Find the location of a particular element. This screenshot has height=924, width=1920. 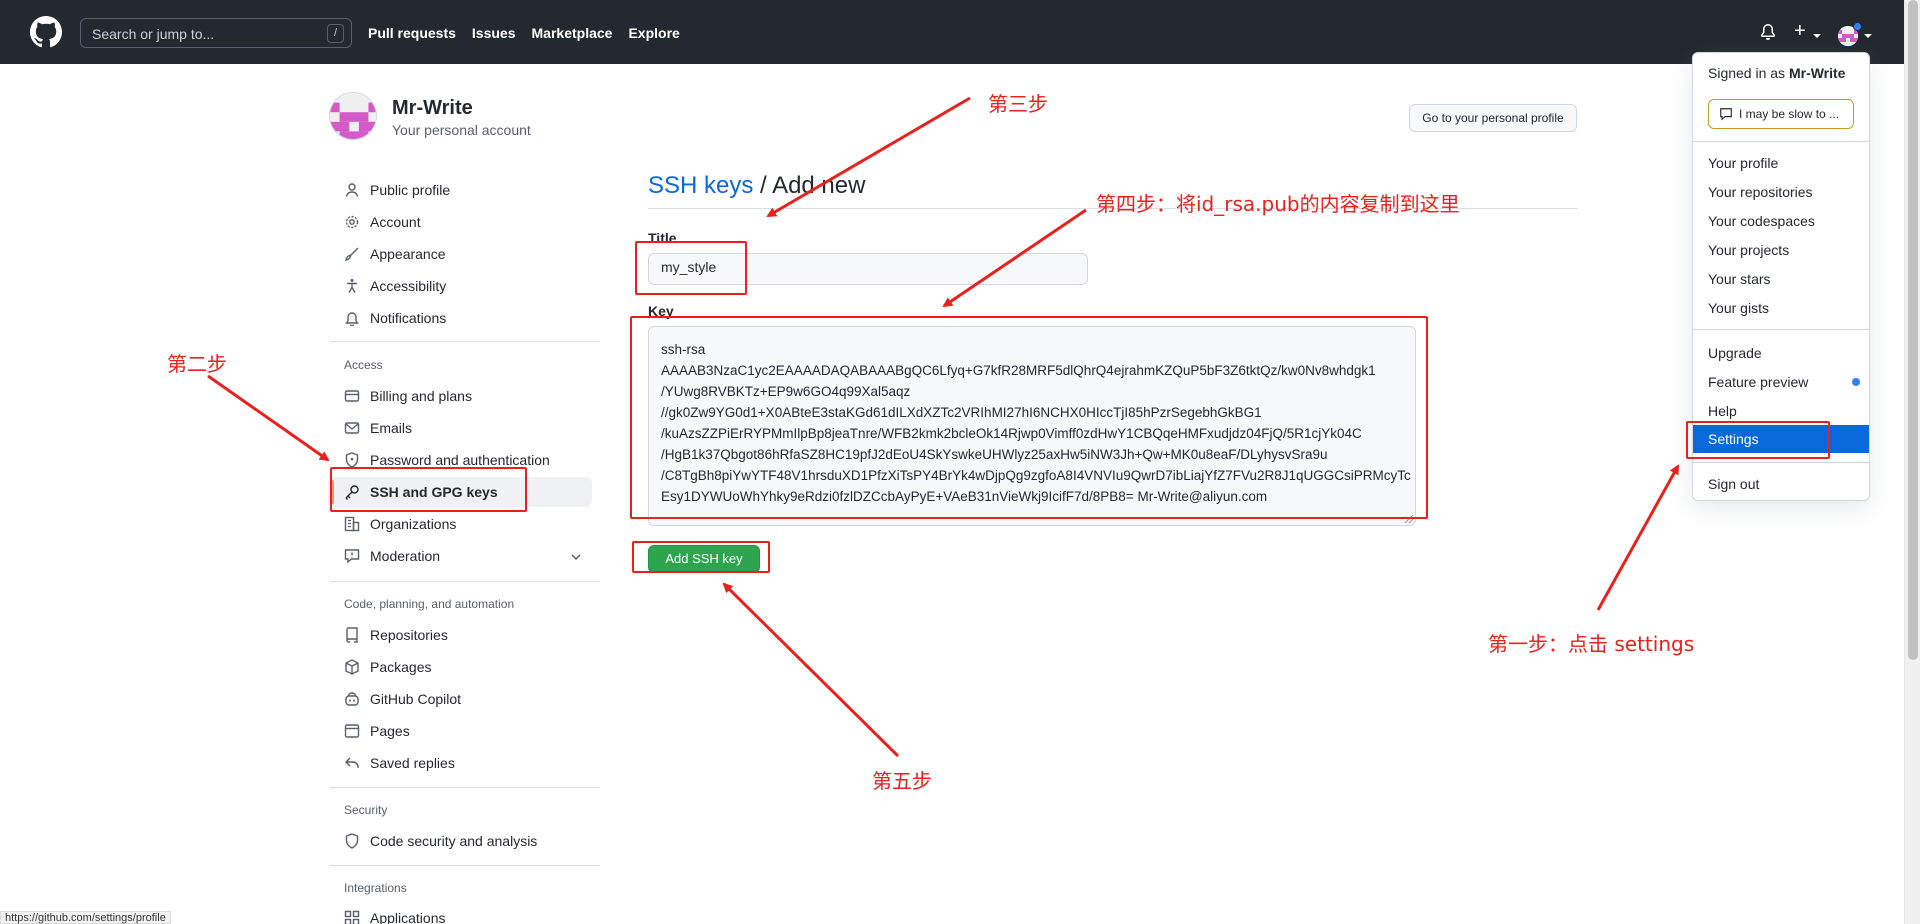

sidebar-item-label: Account is located at coordinates (395, 222).